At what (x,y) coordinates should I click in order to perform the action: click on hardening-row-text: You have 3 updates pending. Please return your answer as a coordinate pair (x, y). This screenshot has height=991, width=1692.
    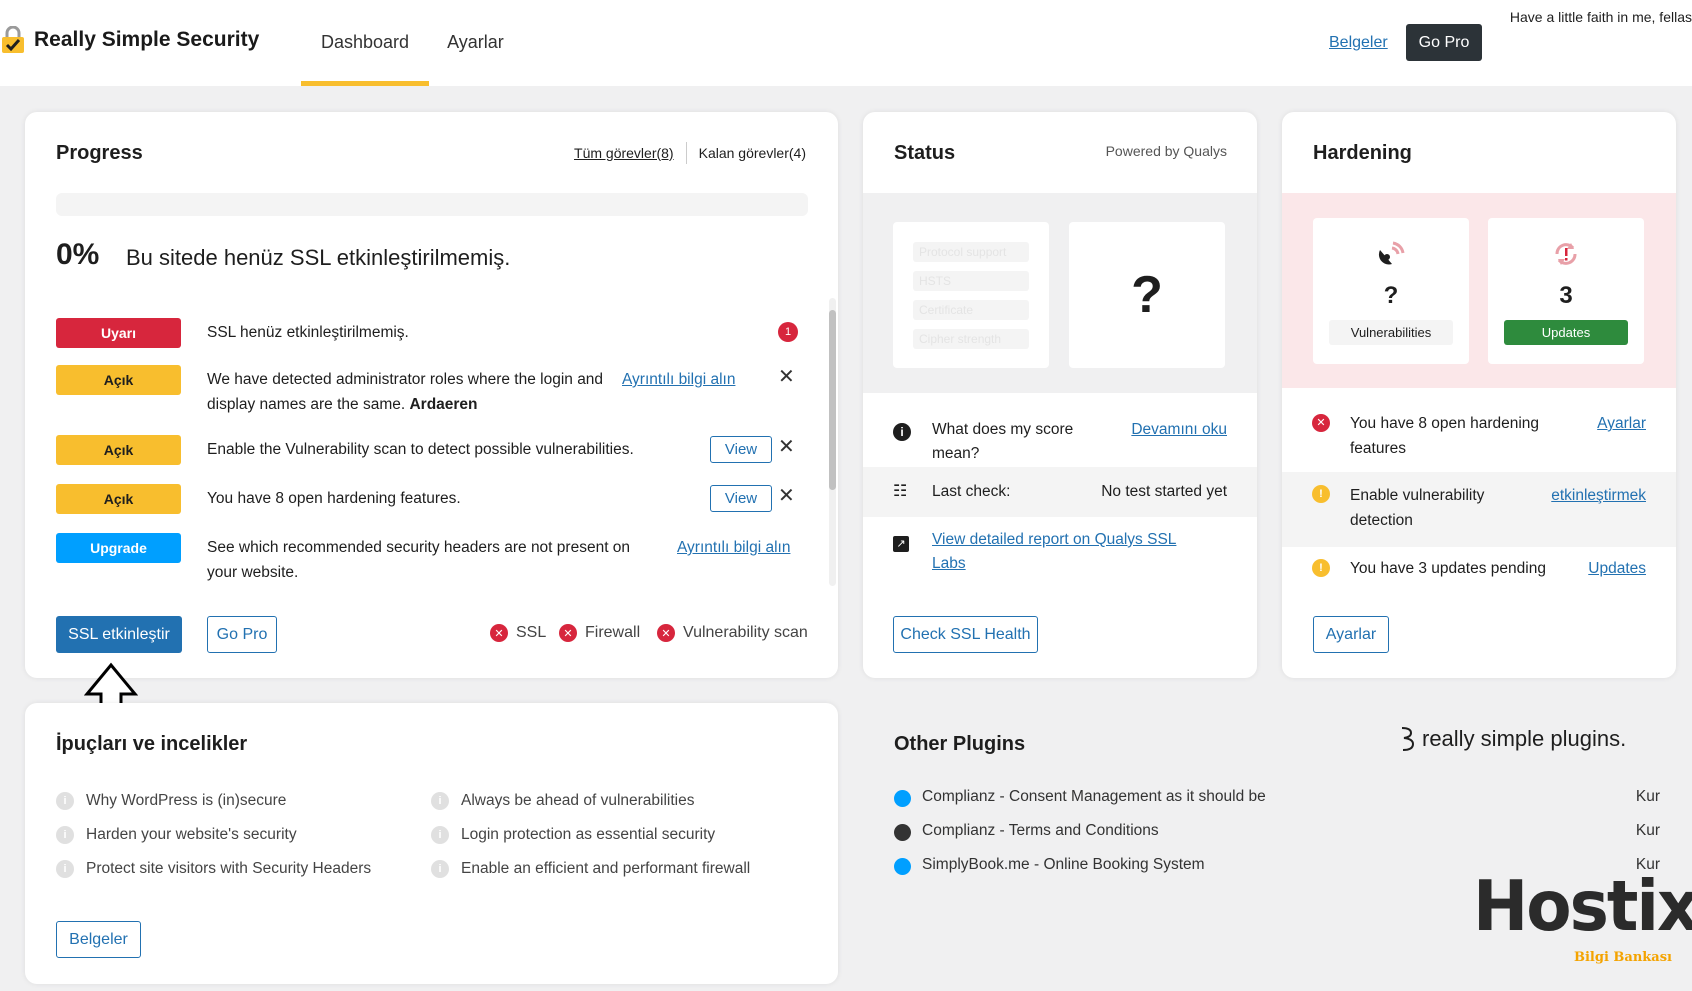
    Looking at the image, I should click on (1448, 568).